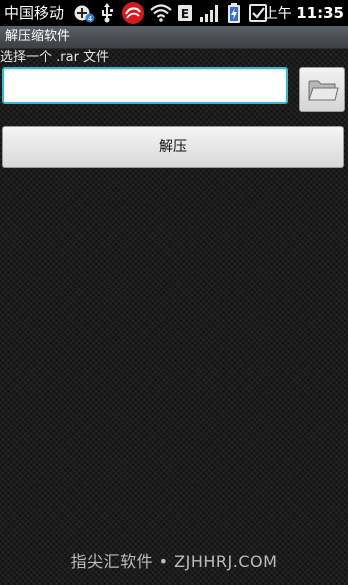 Image resolution: width=348 pixels, height=585 pixels. What do you see at coordinates (84, 13) in the screenshot?
I see `add-circle-icon: 4` at bounding box center [84, 13].